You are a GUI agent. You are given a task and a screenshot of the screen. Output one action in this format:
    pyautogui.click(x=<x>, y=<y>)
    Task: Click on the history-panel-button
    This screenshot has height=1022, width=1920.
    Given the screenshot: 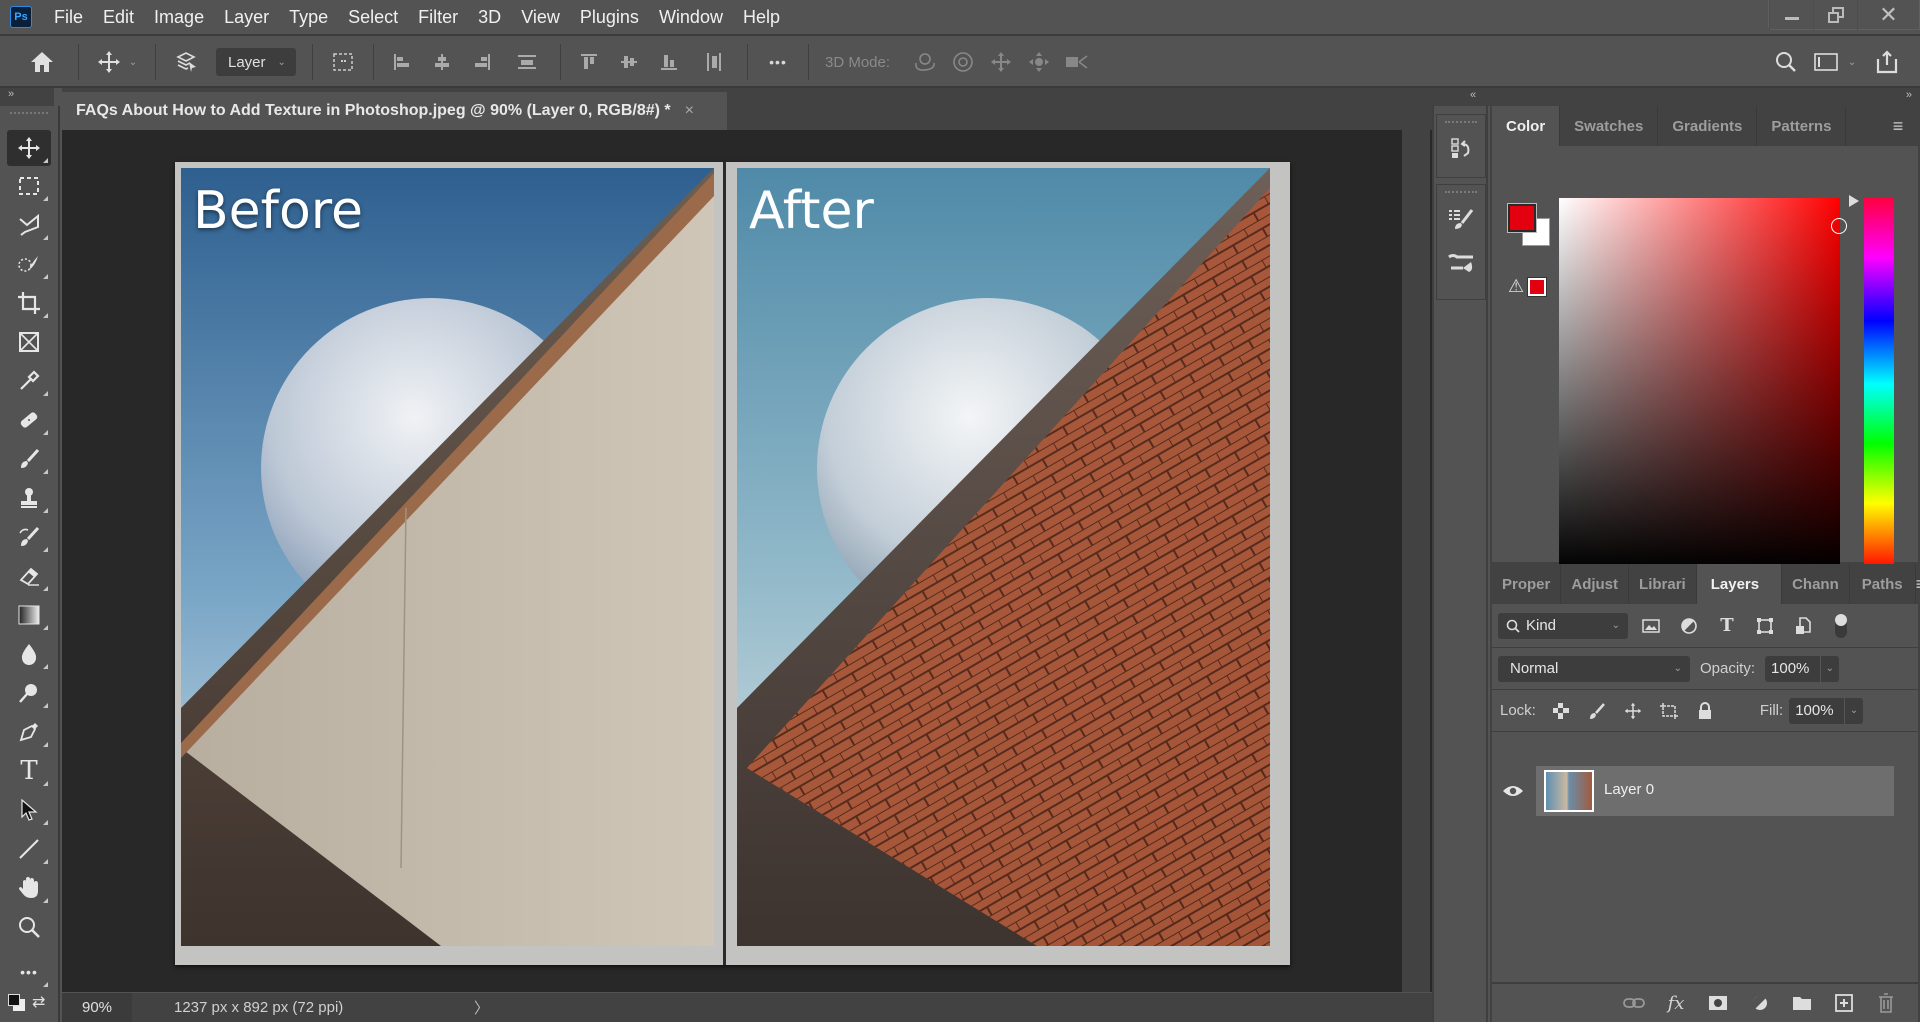 What is the action you would take?
    pyautogui.click(x=1461, y=149)
    